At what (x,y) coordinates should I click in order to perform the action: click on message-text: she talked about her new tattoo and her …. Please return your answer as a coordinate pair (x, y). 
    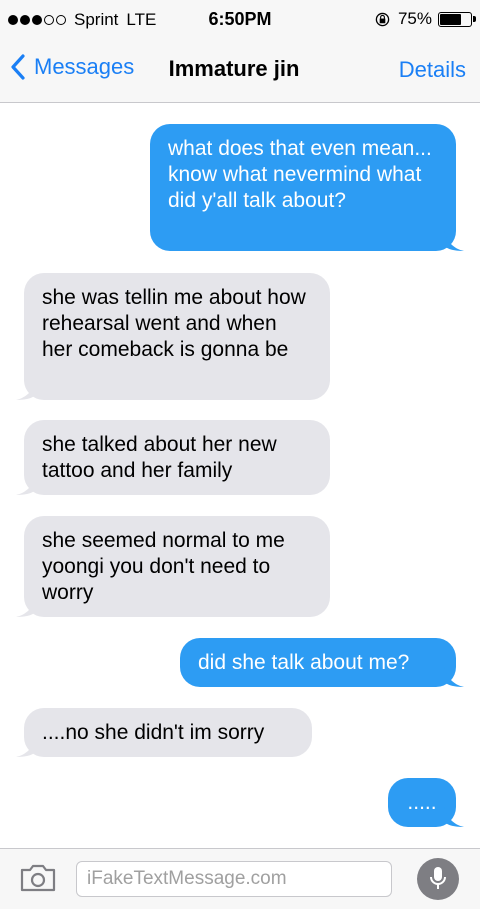
    Looking at the image, I should click on (159, 457).